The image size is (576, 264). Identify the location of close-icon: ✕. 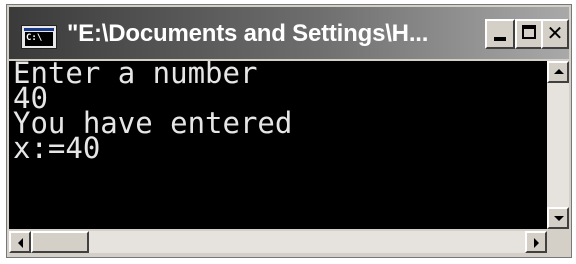
(555, 33).